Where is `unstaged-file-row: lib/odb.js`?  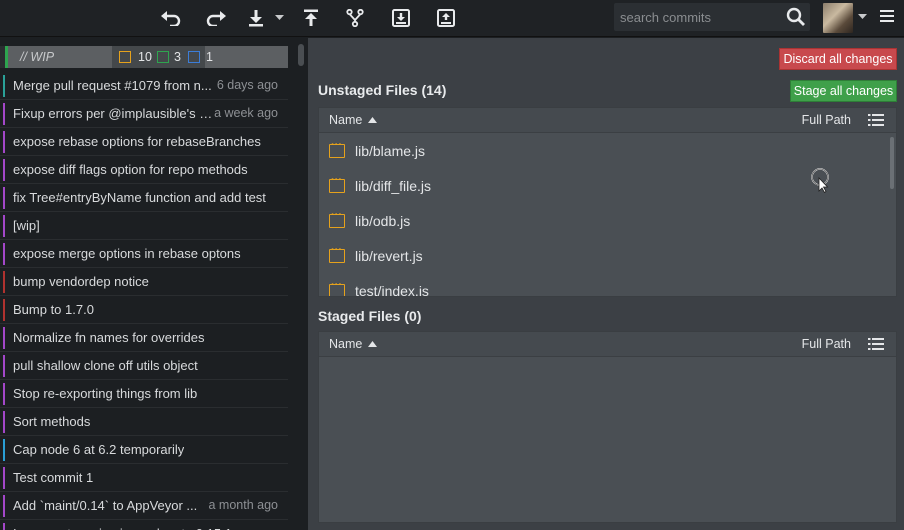
unstaged-file-row: lib/odb.js is located at coordinates (599, 221).